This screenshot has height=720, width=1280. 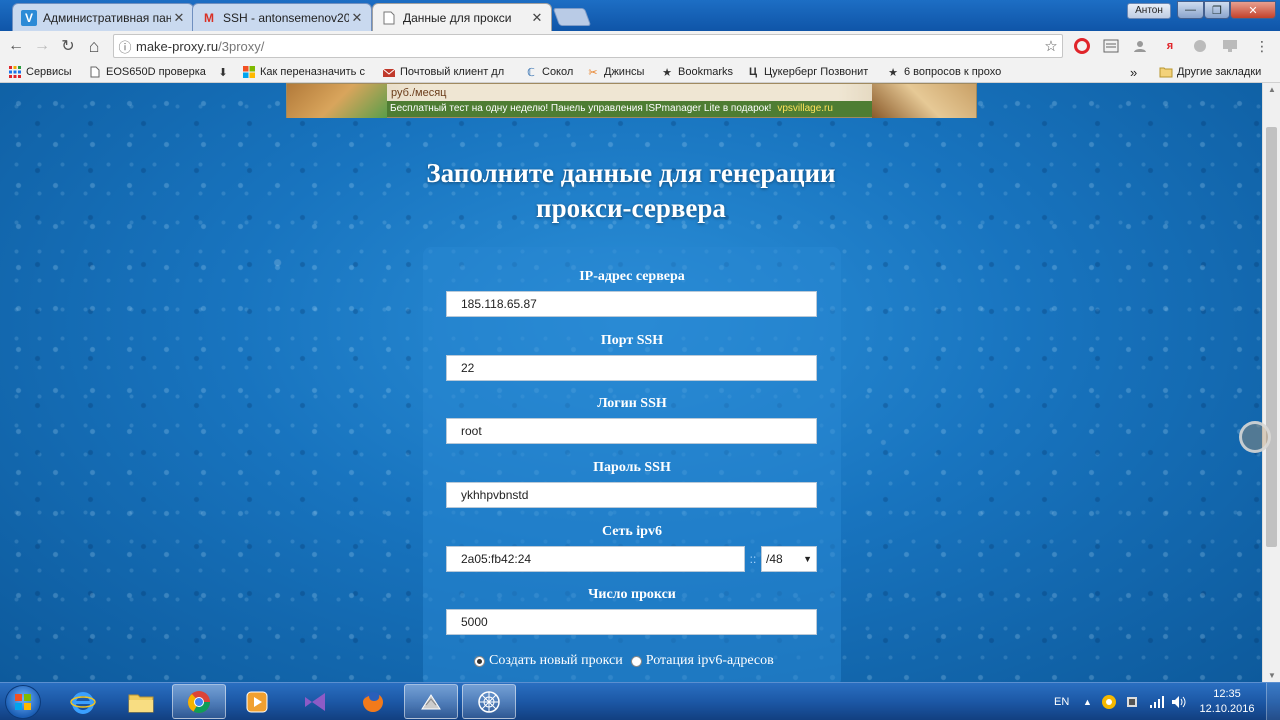 What do you see at coordinates (1271, 89) in the screenshot?
I see `scroll-up-icon: ▲` at bounding box center [1271, 89].